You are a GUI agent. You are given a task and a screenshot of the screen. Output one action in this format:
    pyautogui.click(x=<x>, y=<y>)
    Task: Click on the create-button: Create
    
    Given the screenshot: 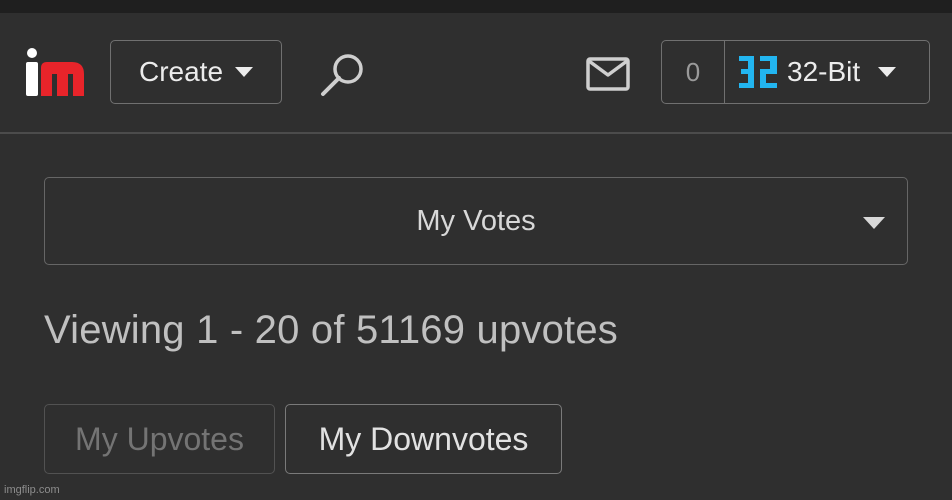 What is the action you would take?
    pyautogui.click(x=196, y=72)
    